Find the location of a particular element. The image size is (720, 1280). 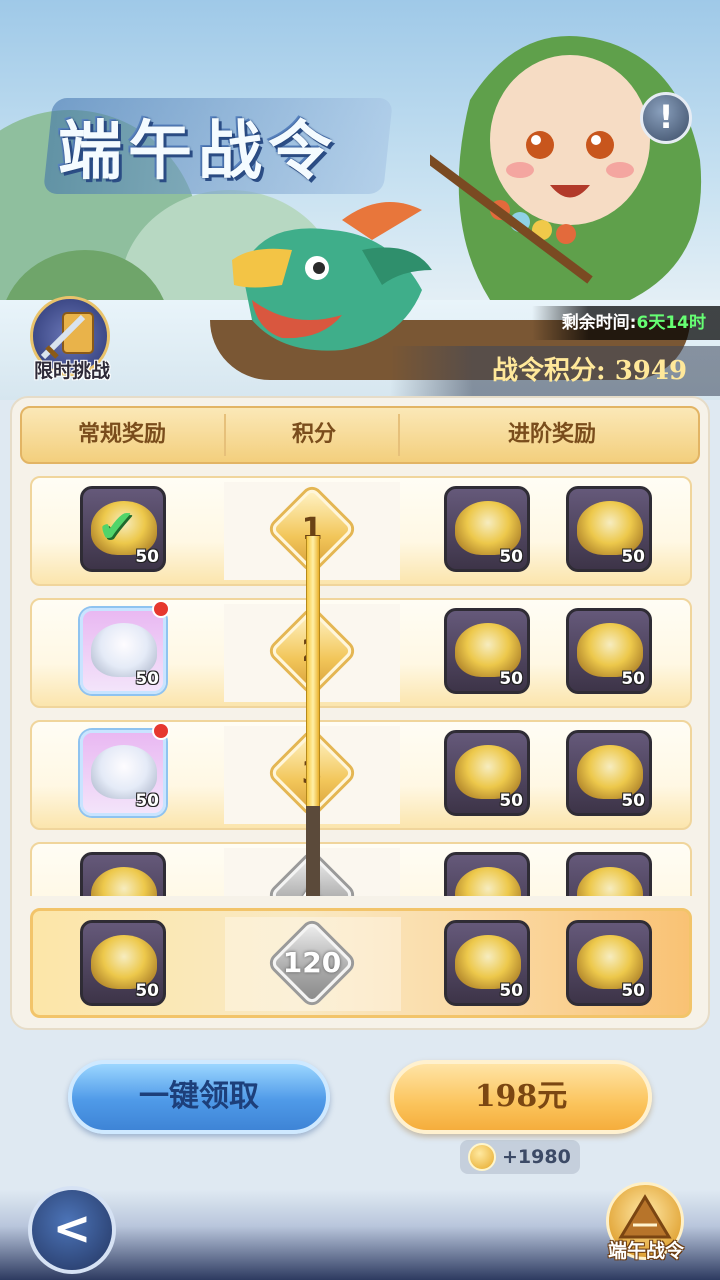

chevron-left-icon: < is located at coordinates (72, 1228).